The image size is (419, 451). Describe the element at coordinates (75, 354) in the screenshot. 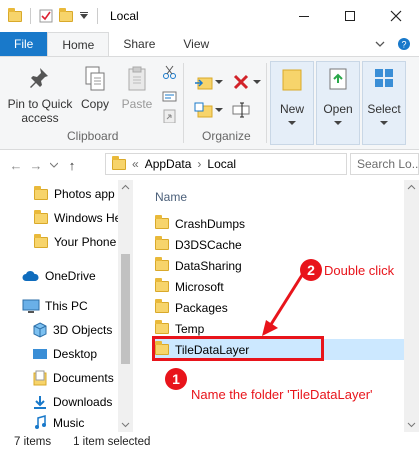

I see `nav-item-label: Desktop` at that location.